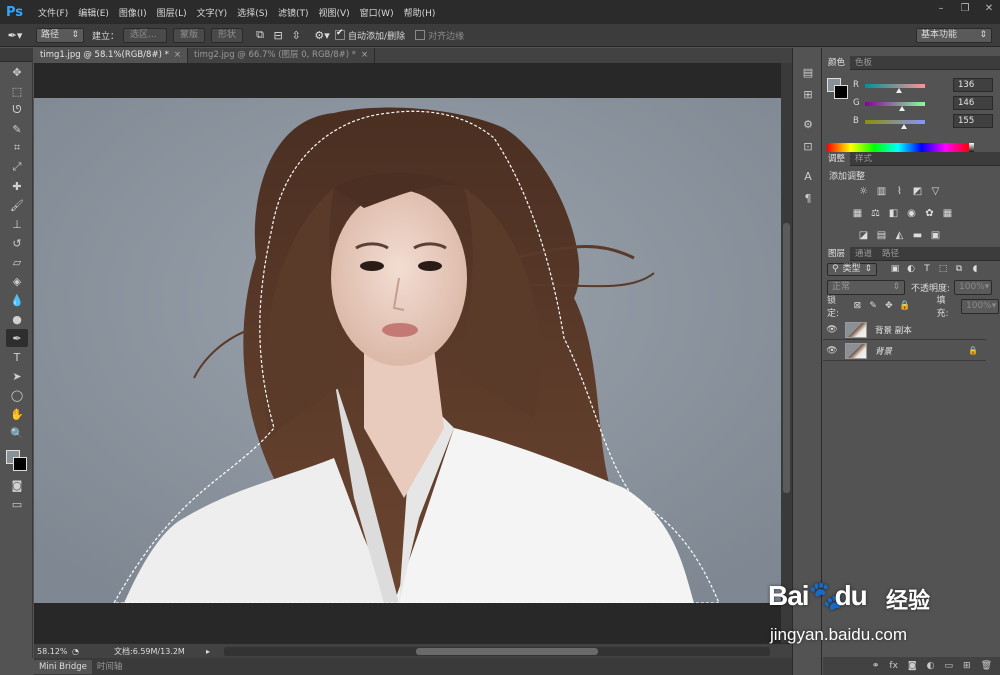 This screenshot has height=675, width=1000. I want to click on screen-mode-icon: ▭, so click(17, 504).